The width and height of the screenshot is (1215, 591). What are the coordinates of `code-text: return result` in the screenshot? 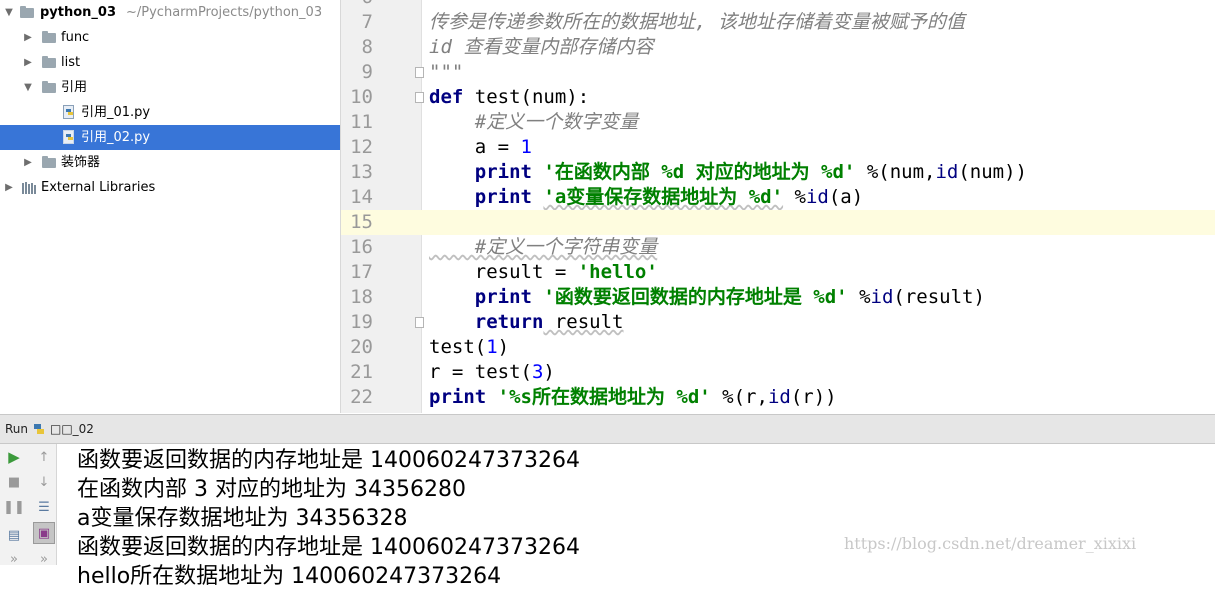 It's located at (526, 322).